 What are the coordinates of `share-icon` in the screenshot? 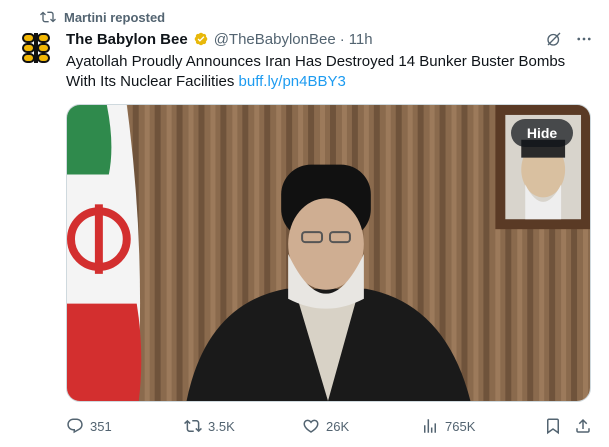 It's located at (583, 425).